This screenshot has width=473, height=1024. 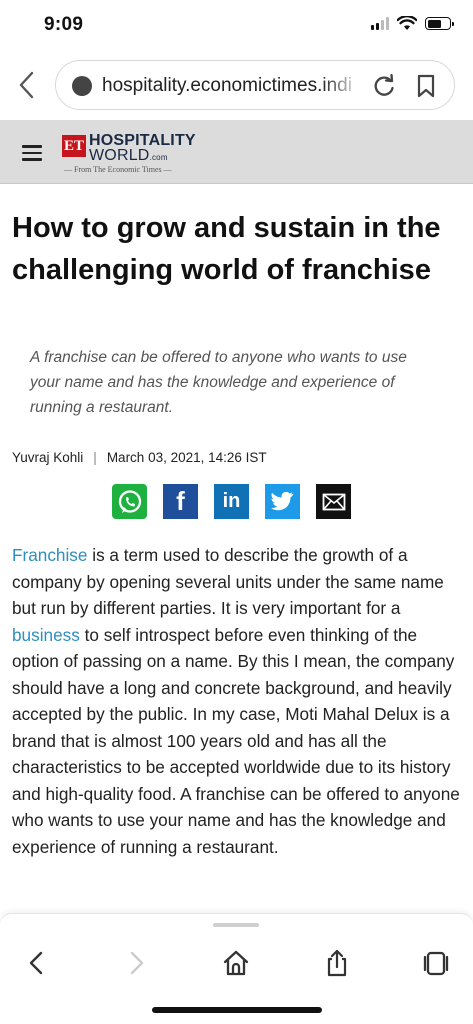 What do you see at coordinates (282, 501) in the screenshot?
I see `twitter-icon` at bounding box center [282, 501].